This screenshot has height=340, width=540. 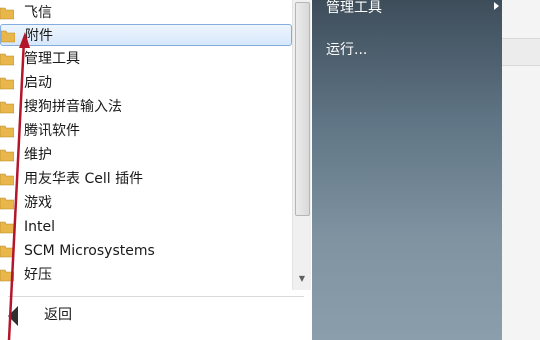 I want to click on list-item-label: 附件, so click(x=39, y=36).